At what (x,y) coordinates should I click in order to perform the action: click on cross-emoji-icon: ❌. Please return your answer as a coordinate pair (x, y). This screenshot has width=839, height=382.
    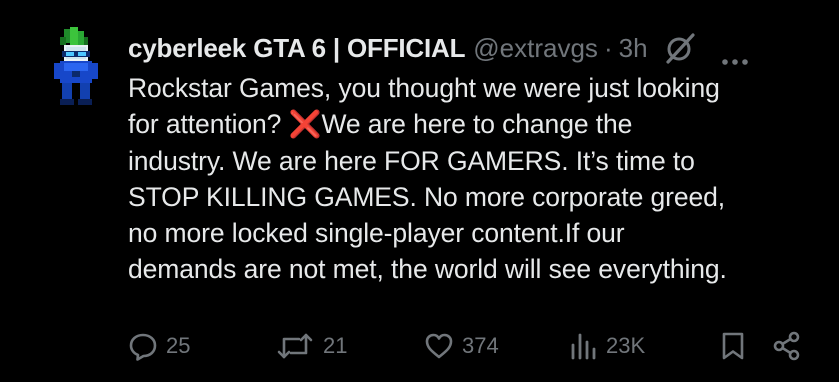
    Looking at the image, I should click on (305, 124).